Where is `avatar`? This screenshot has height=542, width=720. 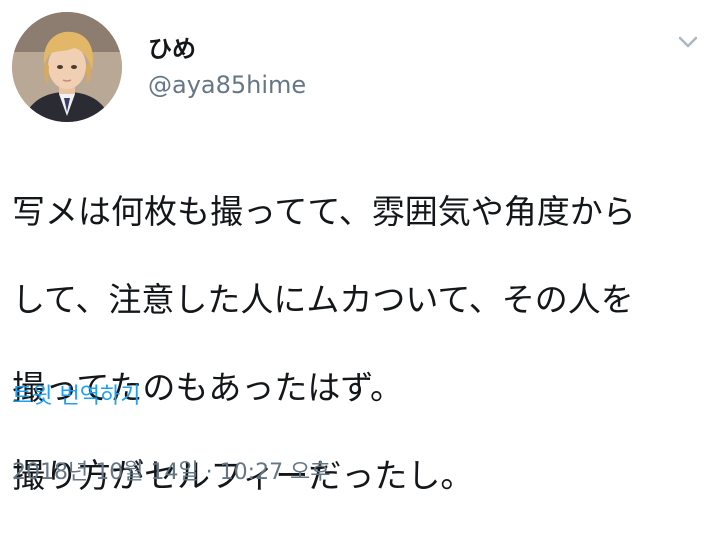
avatar is located at coordinates (67, 67).